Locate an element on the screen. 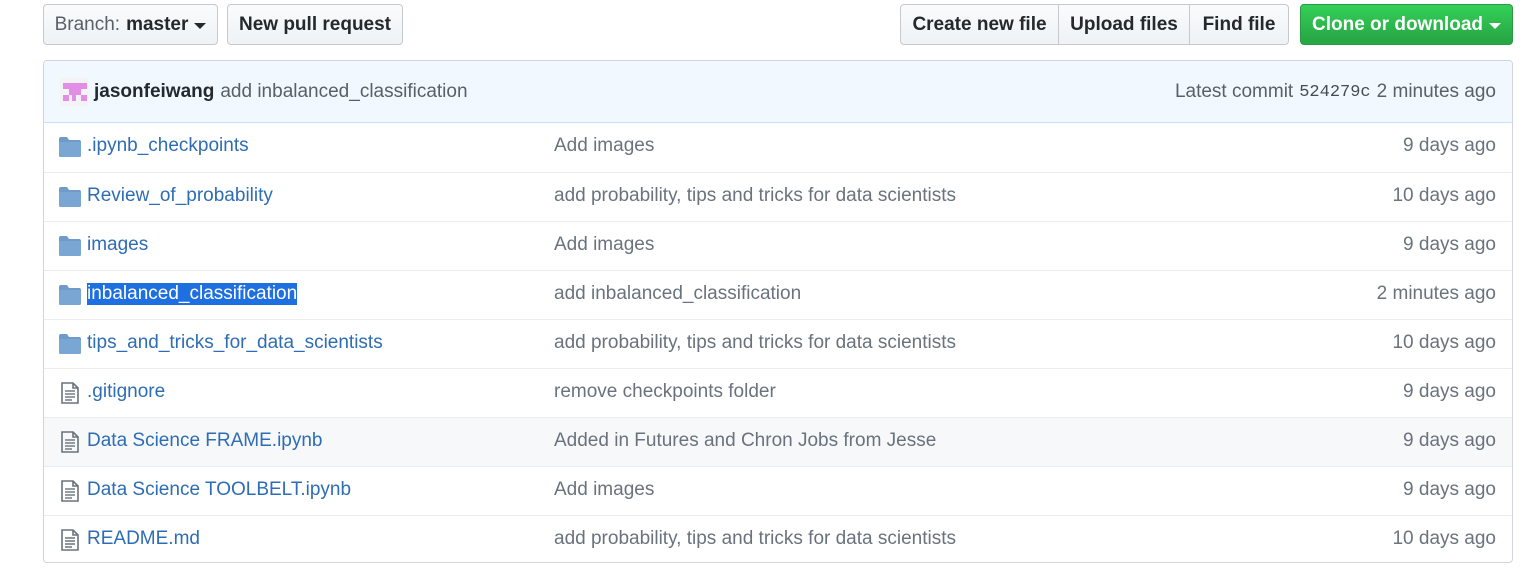  file-name-link: .ipynb_checkpoints is located at coordinates (168, 146).